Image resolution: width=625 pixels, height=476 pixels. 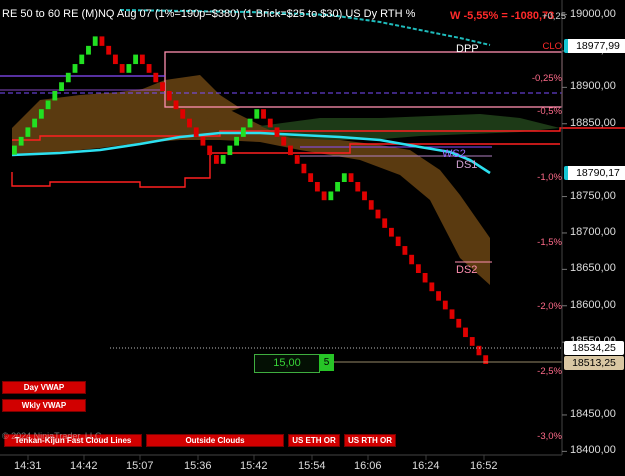 What do you see at coordinates (593, 195) in the screenshot?
I see `price-axis-label: 18750,00` at bounding box center [593, 195].